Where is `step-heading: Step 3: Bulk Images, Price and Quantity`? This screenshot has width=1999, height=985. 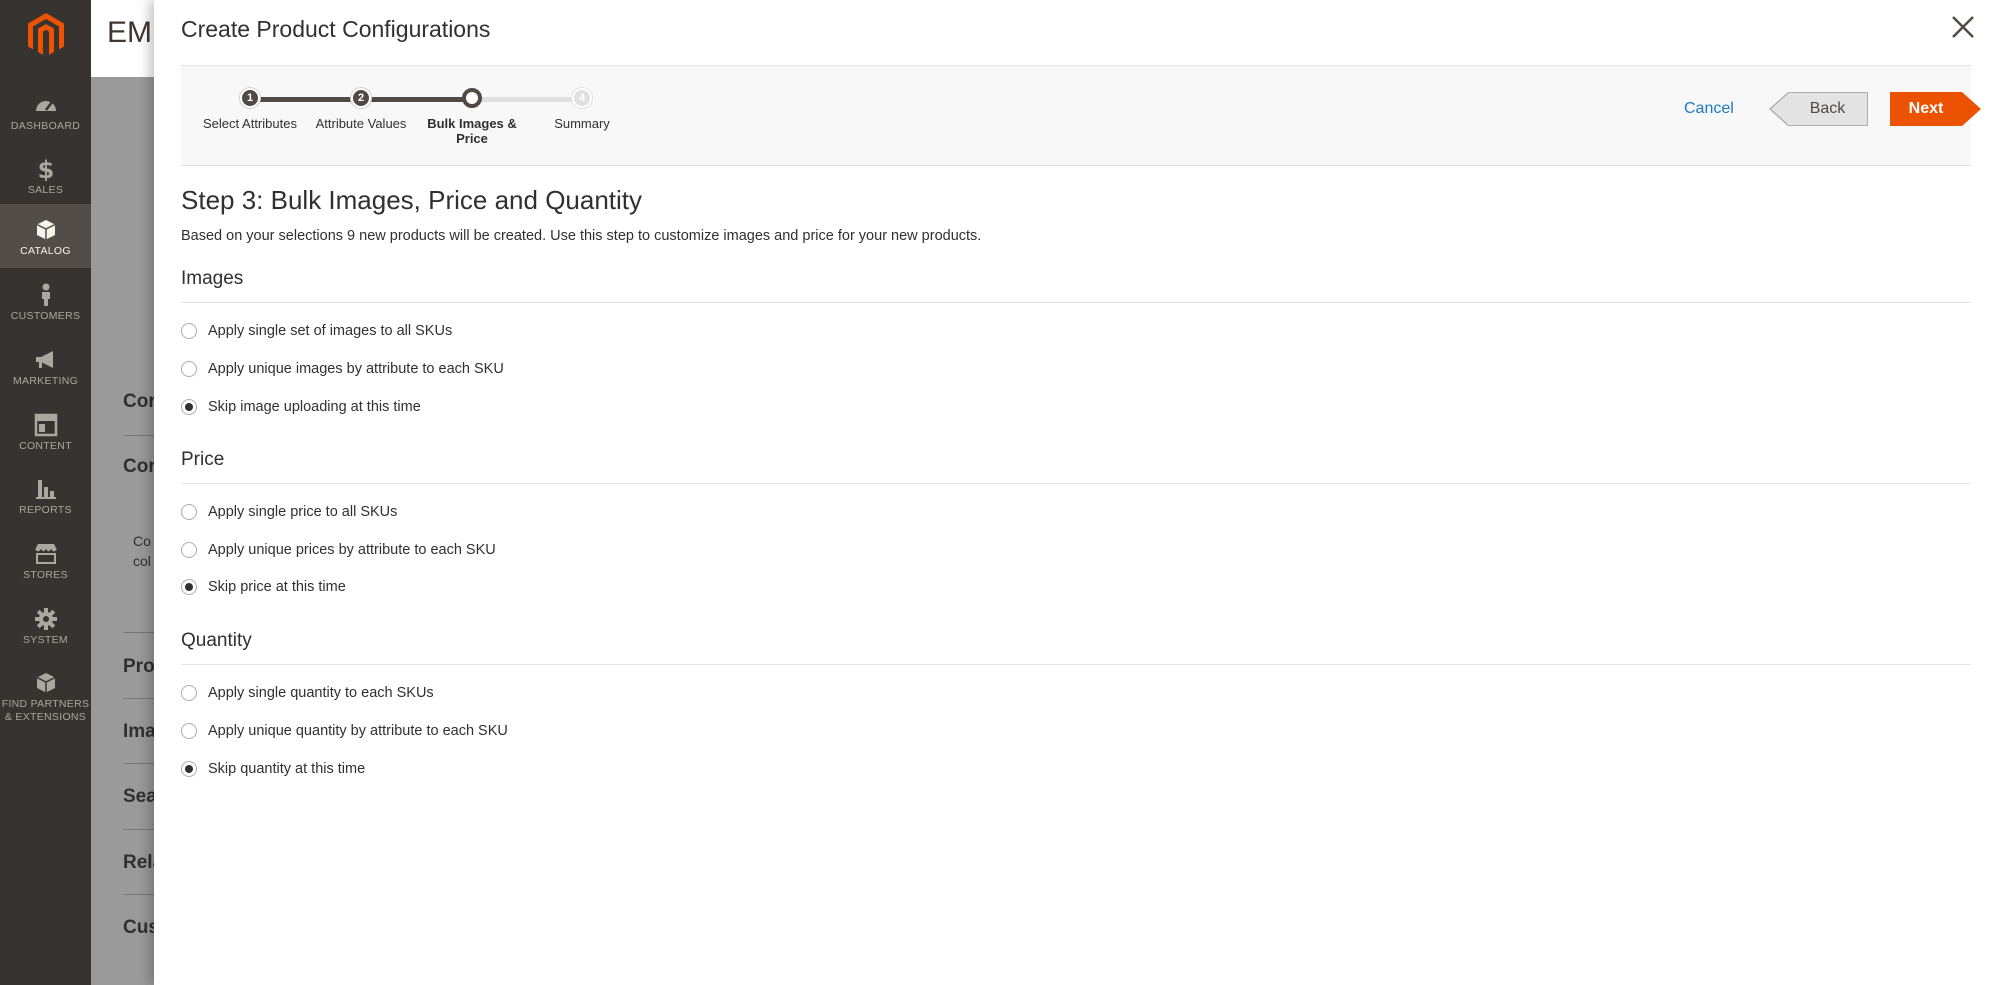
step-heading: Step 3: Bulk Images, Price and Quantity is located at coordinates (412, 200).